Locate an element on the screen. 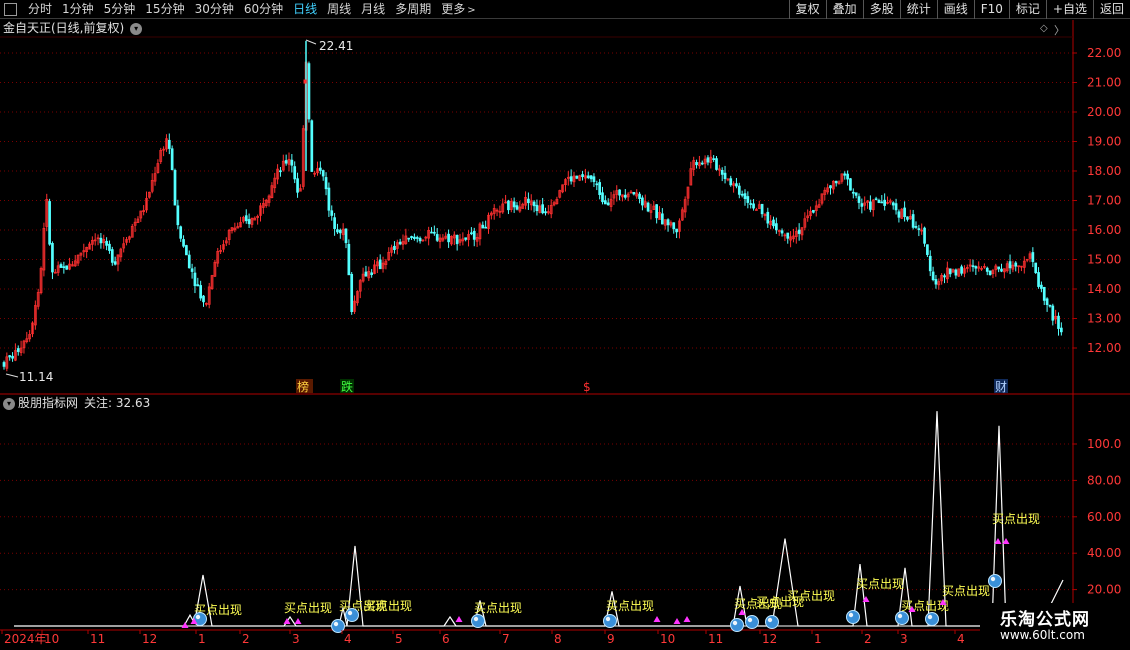  time-tick-label: 10 is located at coordinates (667, 639).